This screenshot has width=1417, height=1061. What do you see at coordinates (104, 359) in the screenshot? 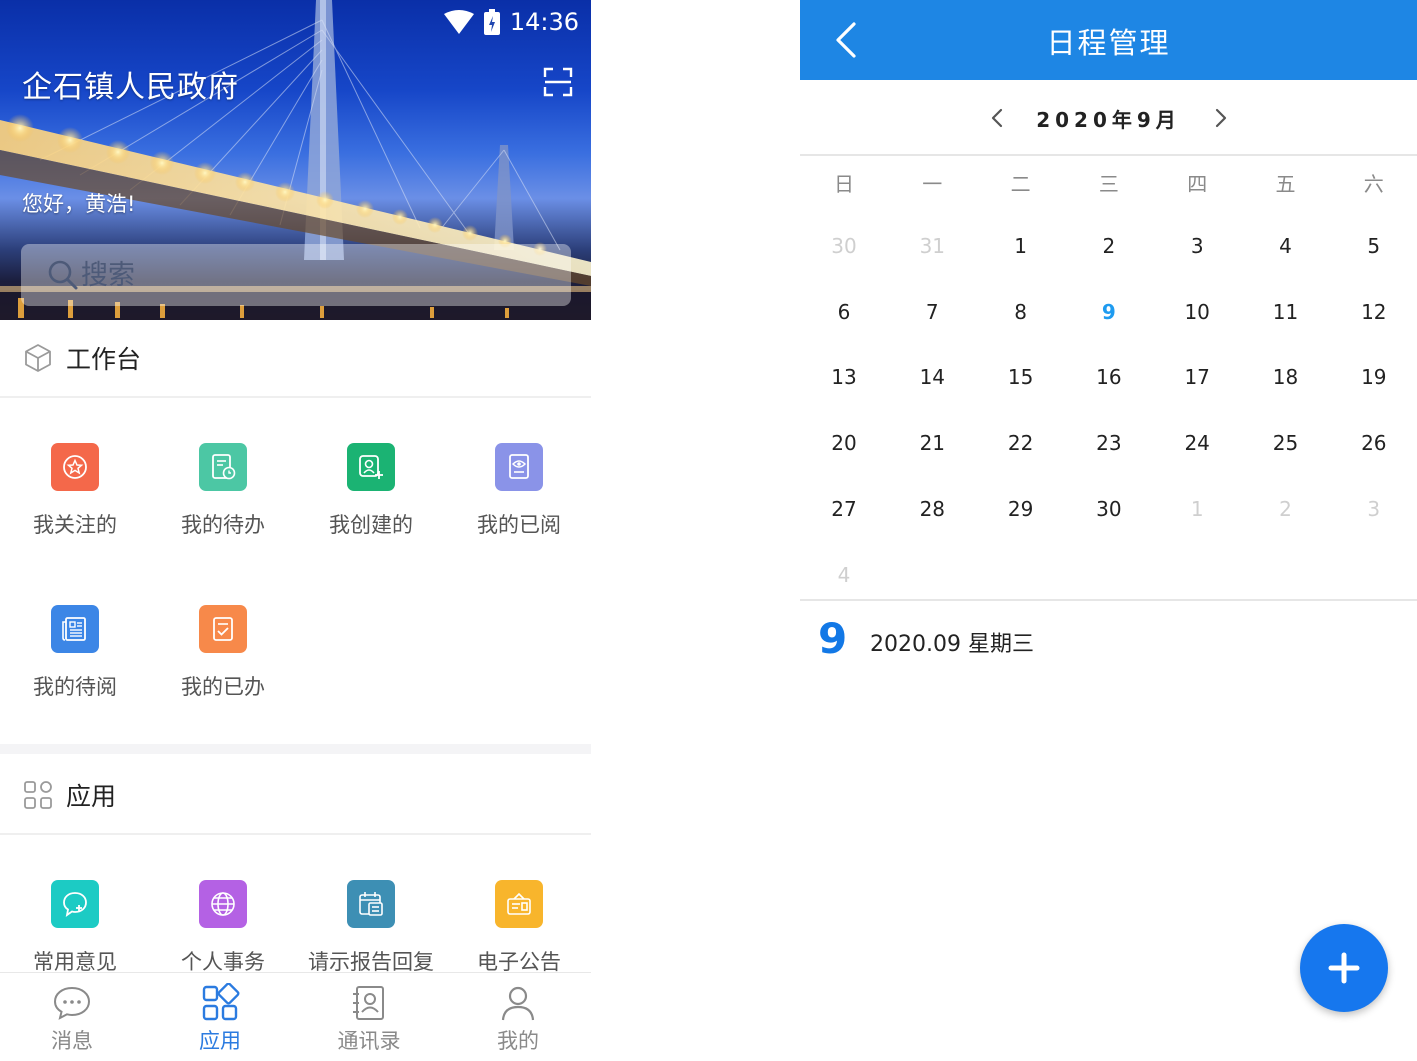
I see `workbench-title: 工作台` at bounding box center [104, 359].